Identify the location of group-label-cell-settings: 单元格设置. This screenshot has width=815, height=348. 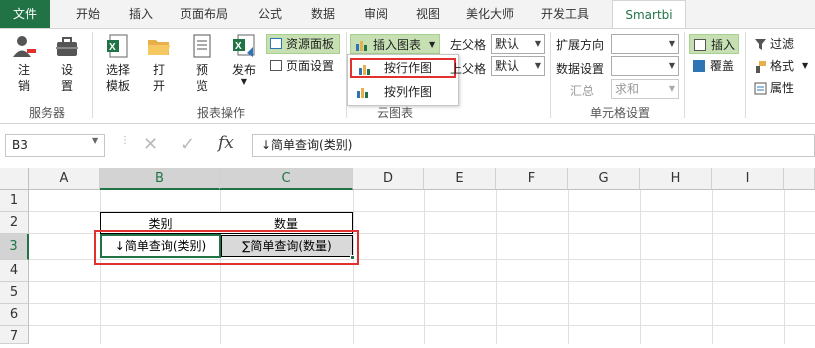
(619, 113).